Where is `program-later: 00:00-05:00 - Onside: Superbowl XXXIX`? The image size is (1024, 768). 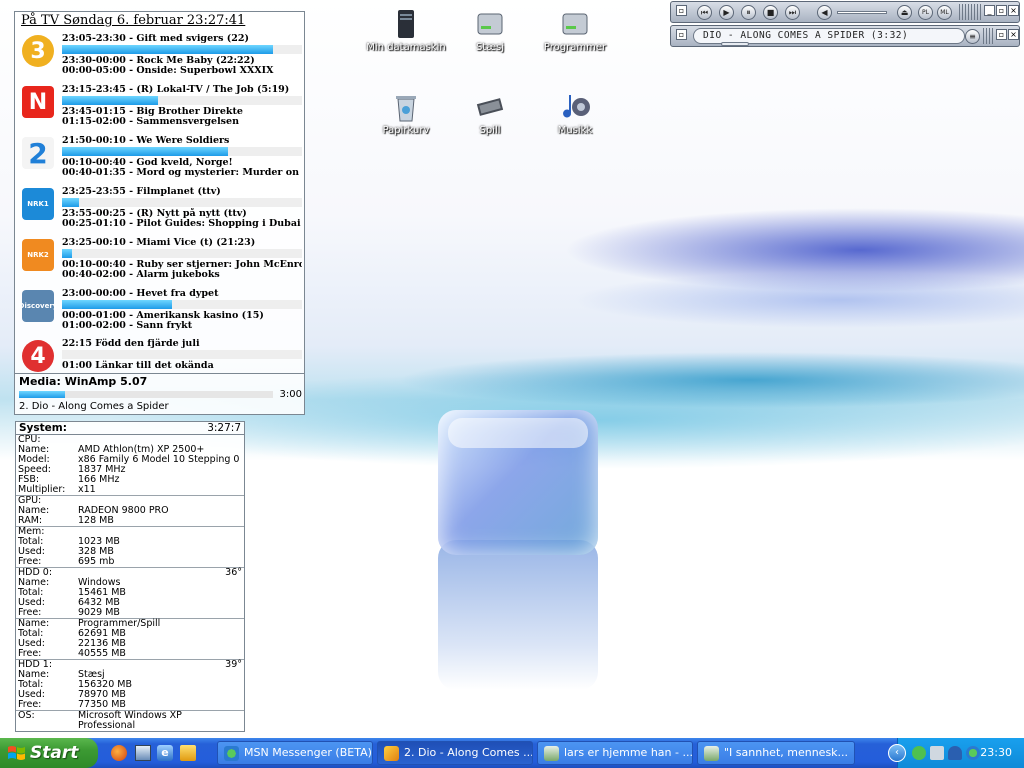 program-later: 00:00-05:00 - Onside: Superbowl XXXIX is located at coordinates (168, 70).